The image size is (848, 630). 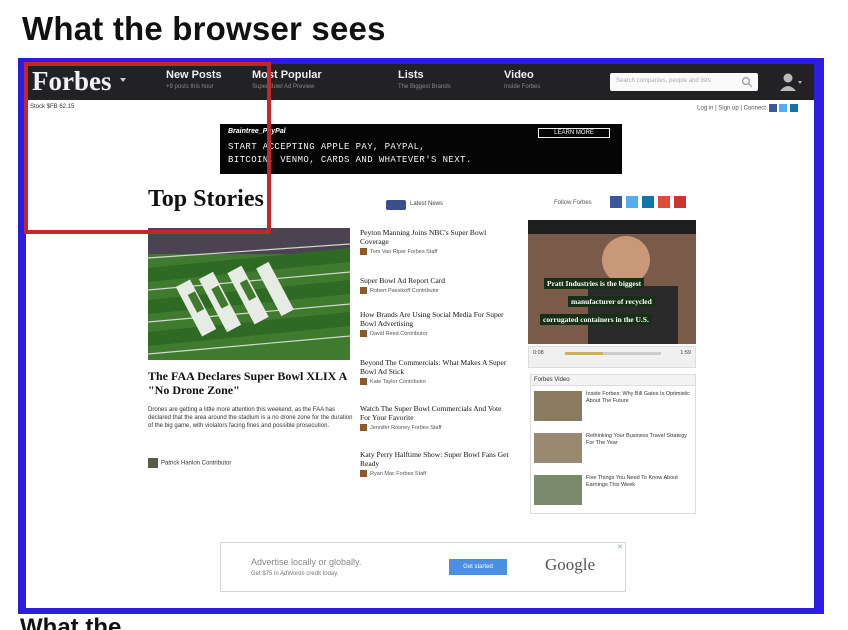 I want to click on football-field-image, so click(x=249, y=294).